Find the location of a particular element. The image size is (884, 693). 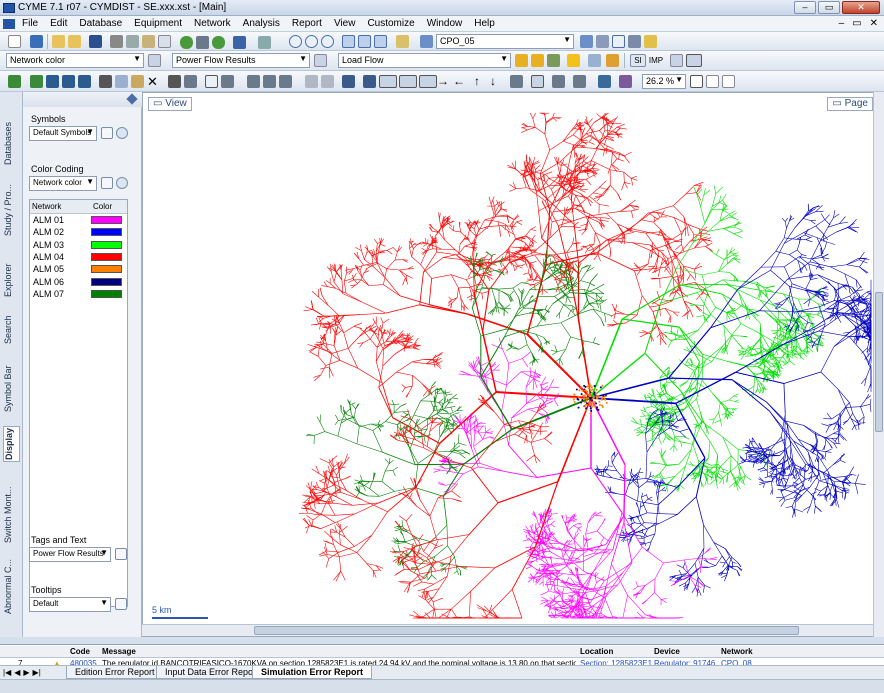

table-icon is located at coordinates (694, 60).